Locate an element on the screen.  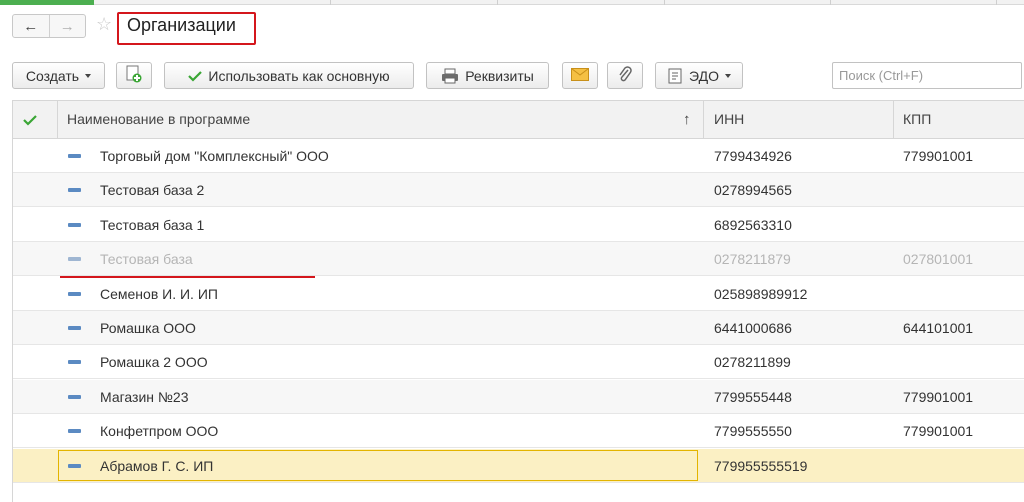
create-button-label: Создать is located at coordinates (52, 75).